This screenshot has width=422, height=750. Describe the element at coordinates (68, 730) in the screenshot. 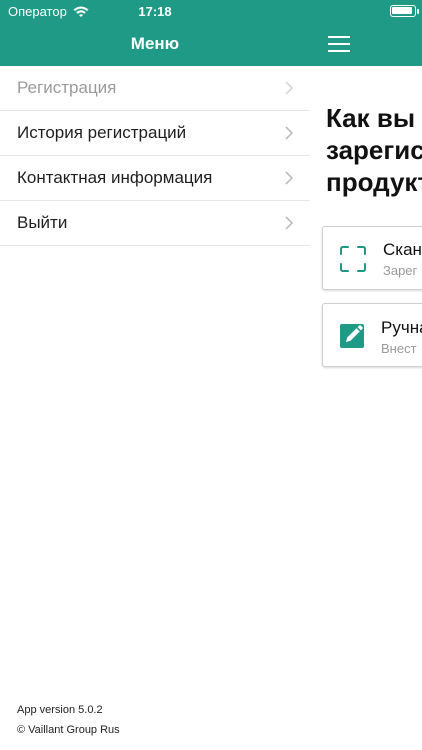

I see `copyright: © Vaillant Group Rus` at that location.